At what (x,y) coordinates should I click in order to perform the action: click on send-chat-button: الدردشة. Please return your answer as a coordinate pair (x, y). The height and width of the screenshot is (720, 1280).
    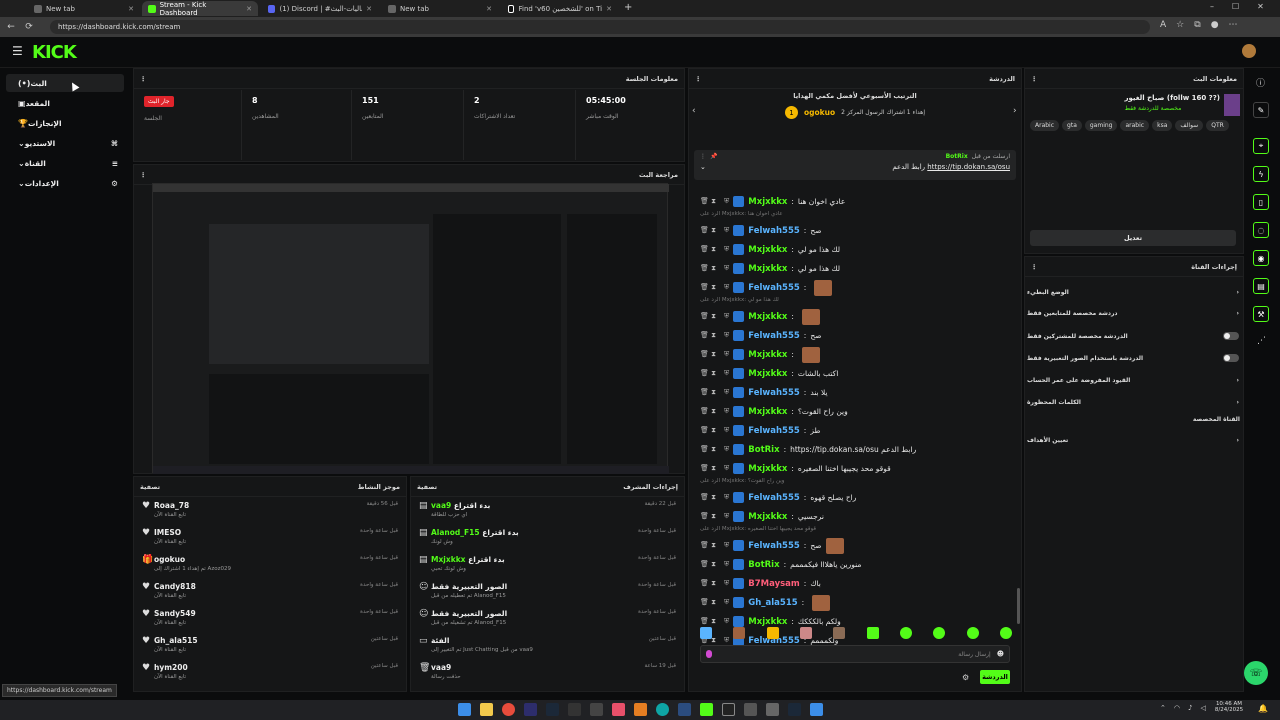
    Looking at the image, I should click on (995, 677).